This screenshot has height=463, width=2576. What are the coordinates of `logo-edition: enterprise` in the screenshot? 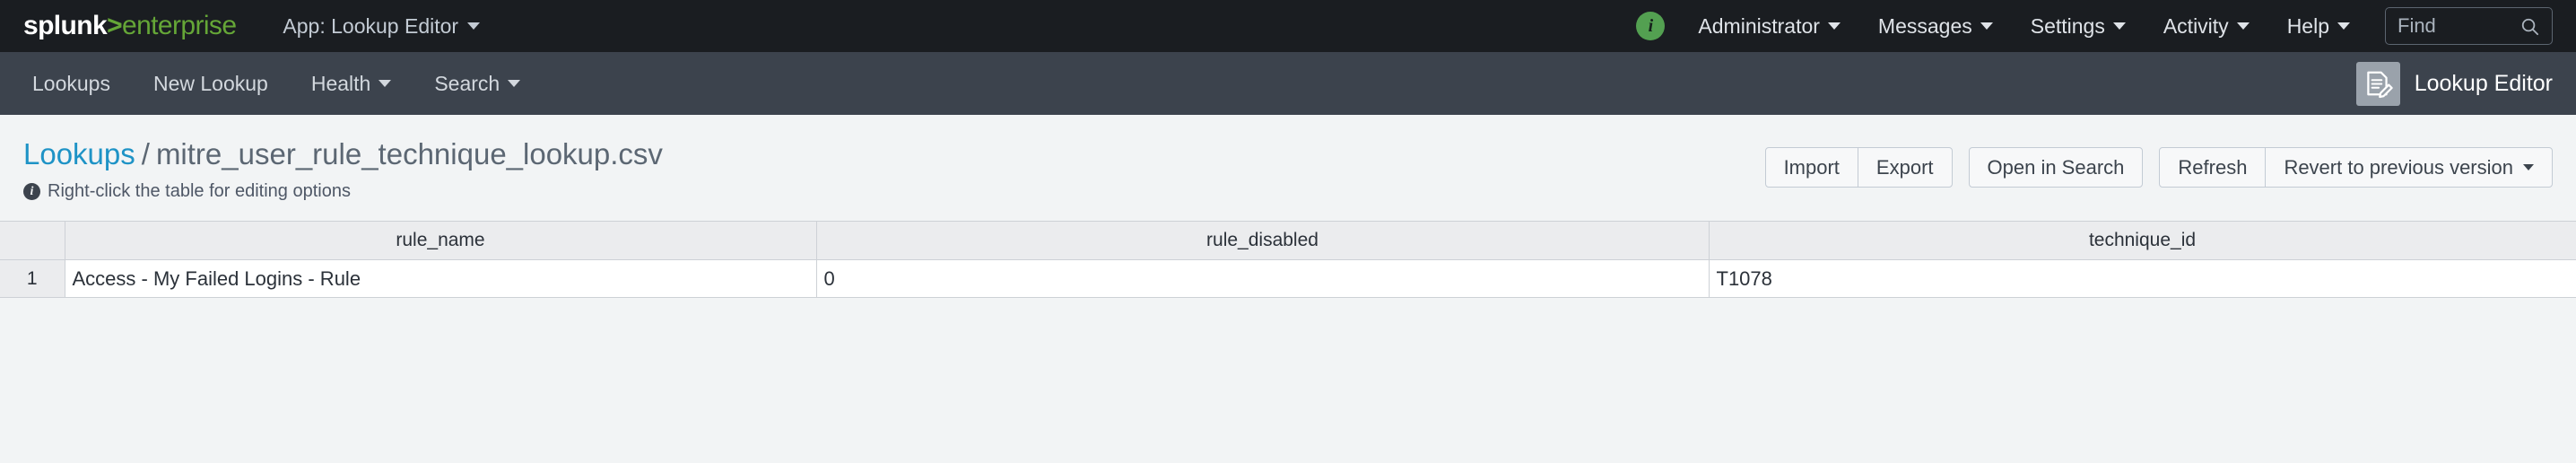 It's located at (179, 25).